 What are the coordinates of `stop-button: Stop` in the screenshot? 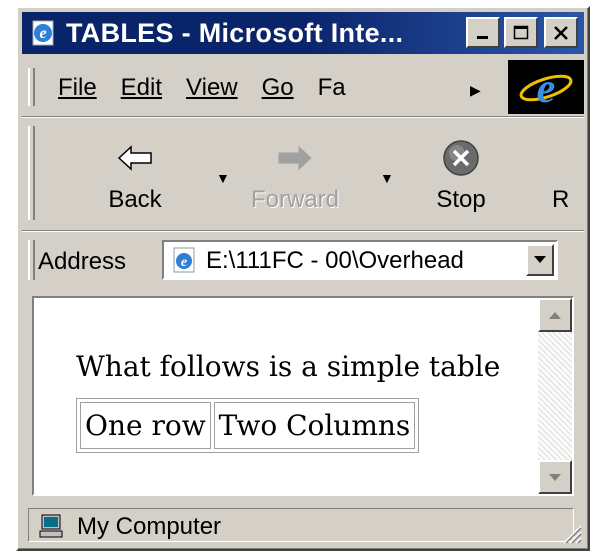 It's located at (461, 174).